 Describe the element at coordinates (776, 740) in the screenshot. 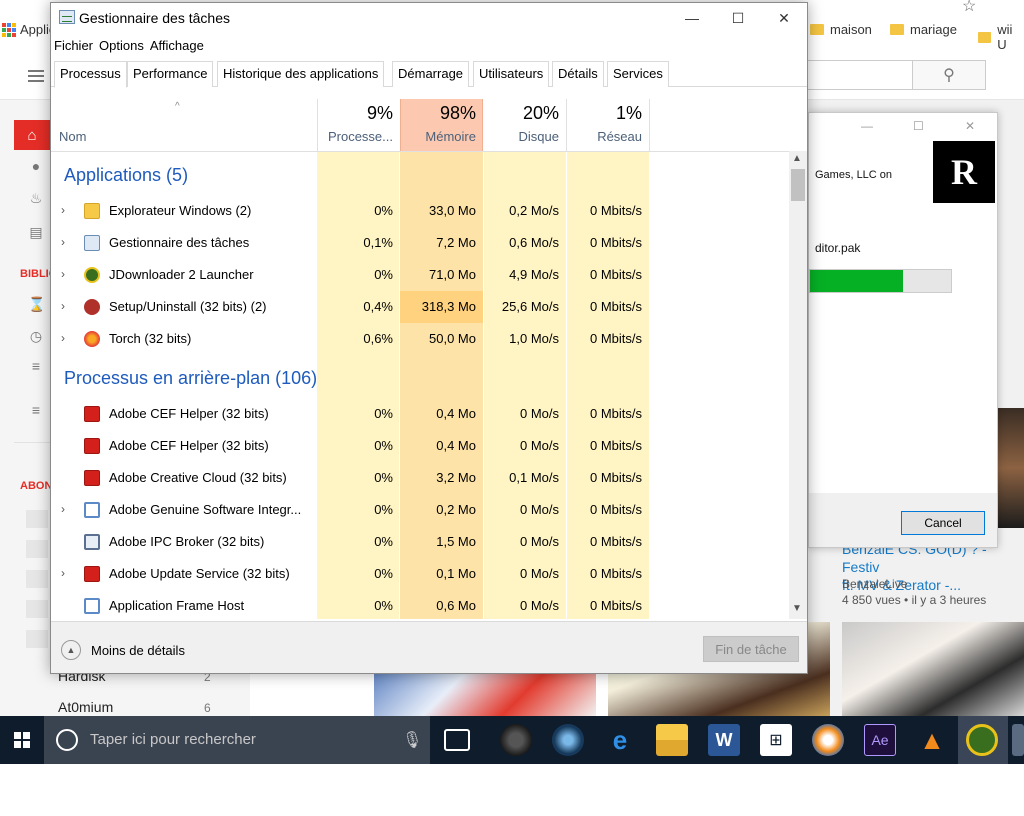

I see `store-icon: ⊞` at that location.